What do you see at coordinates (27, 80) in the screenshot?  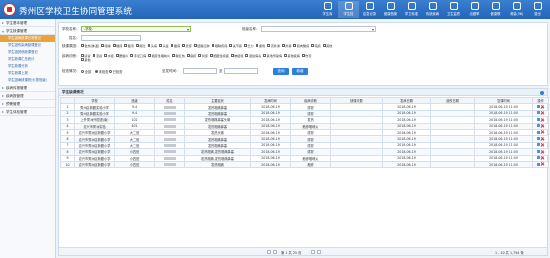 I see `sidebar-item: 学生因病缺课统计(按班级)` at bounding box center [27, 80].